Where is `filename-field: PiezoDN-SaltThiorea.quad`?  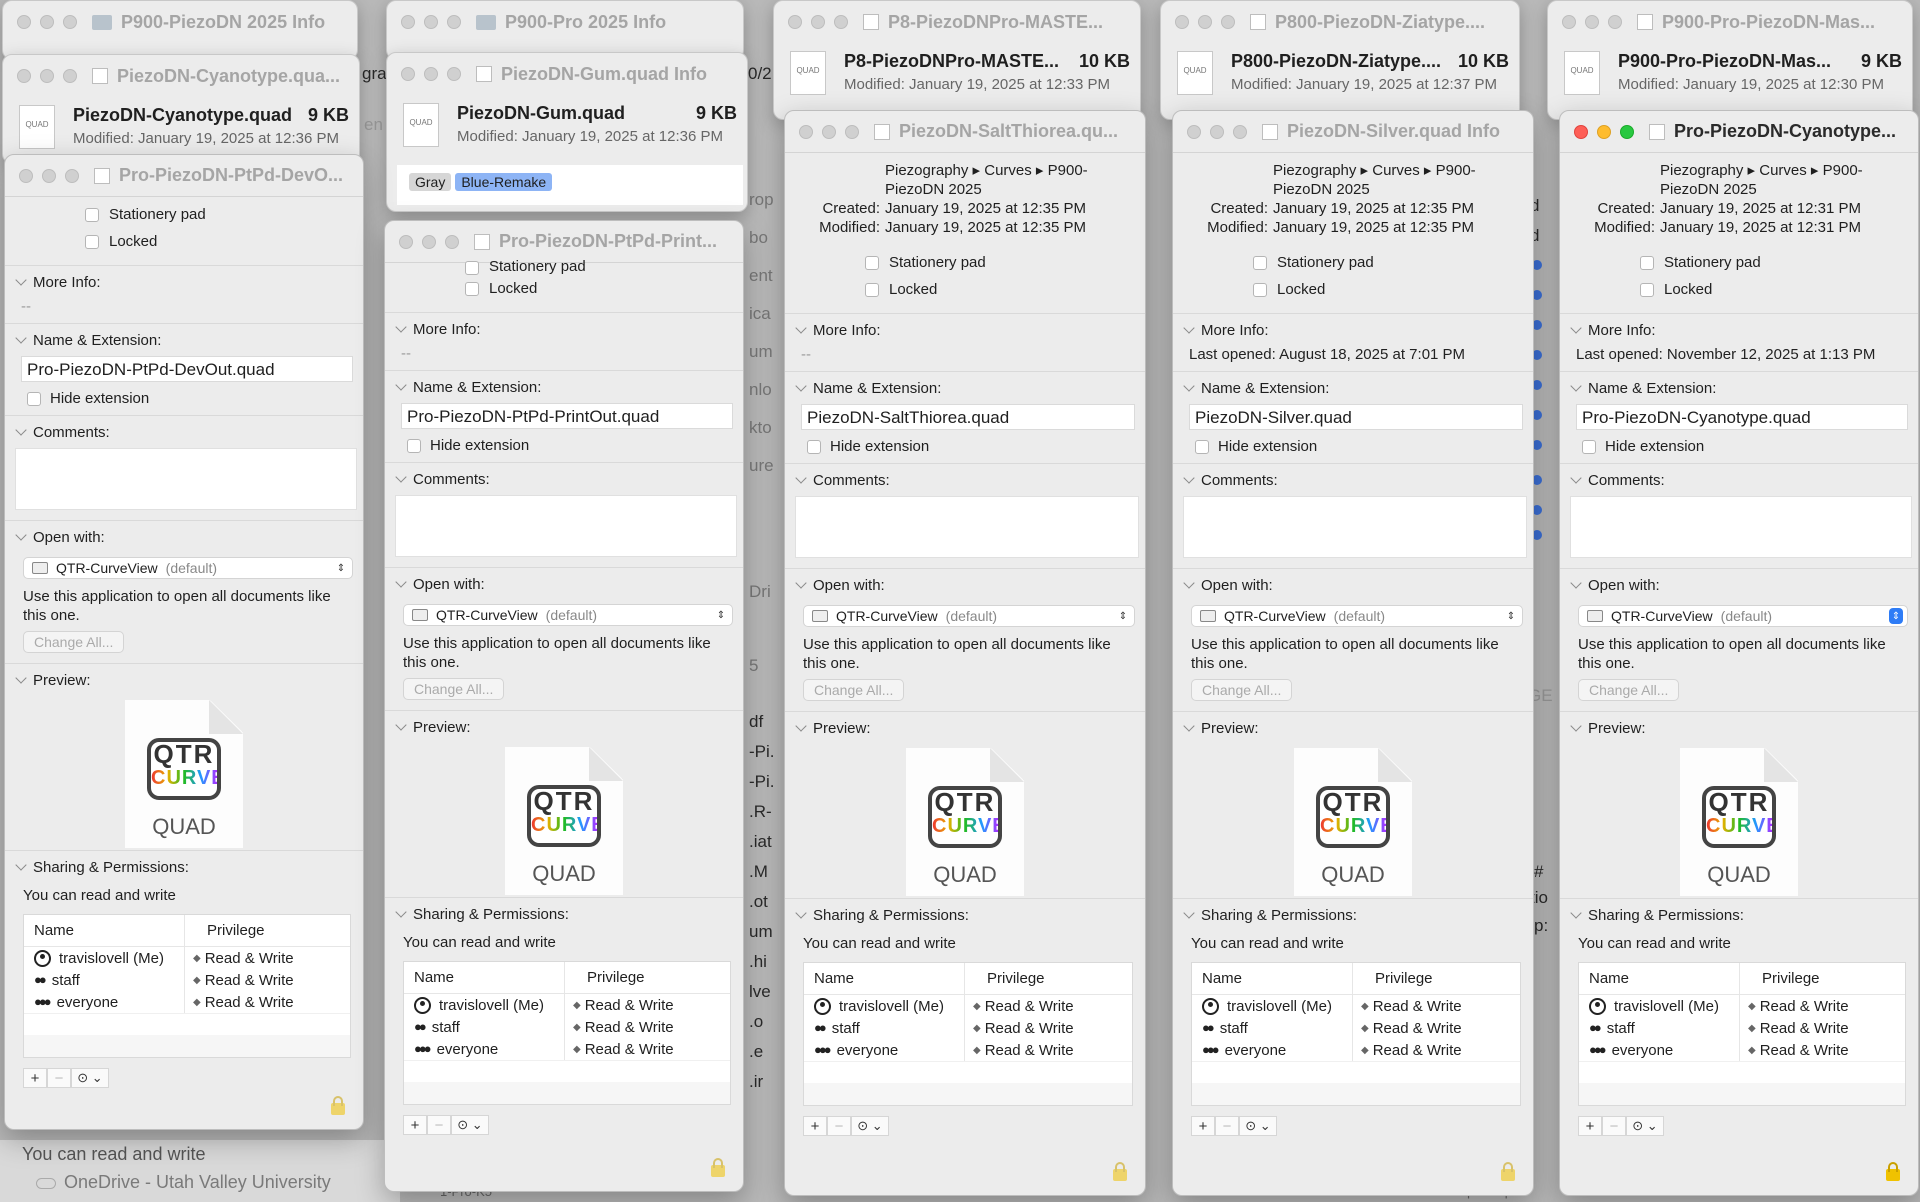
filename-field: PiezoDN-SaltThiorea.quad is located at coordinates (968, 417).